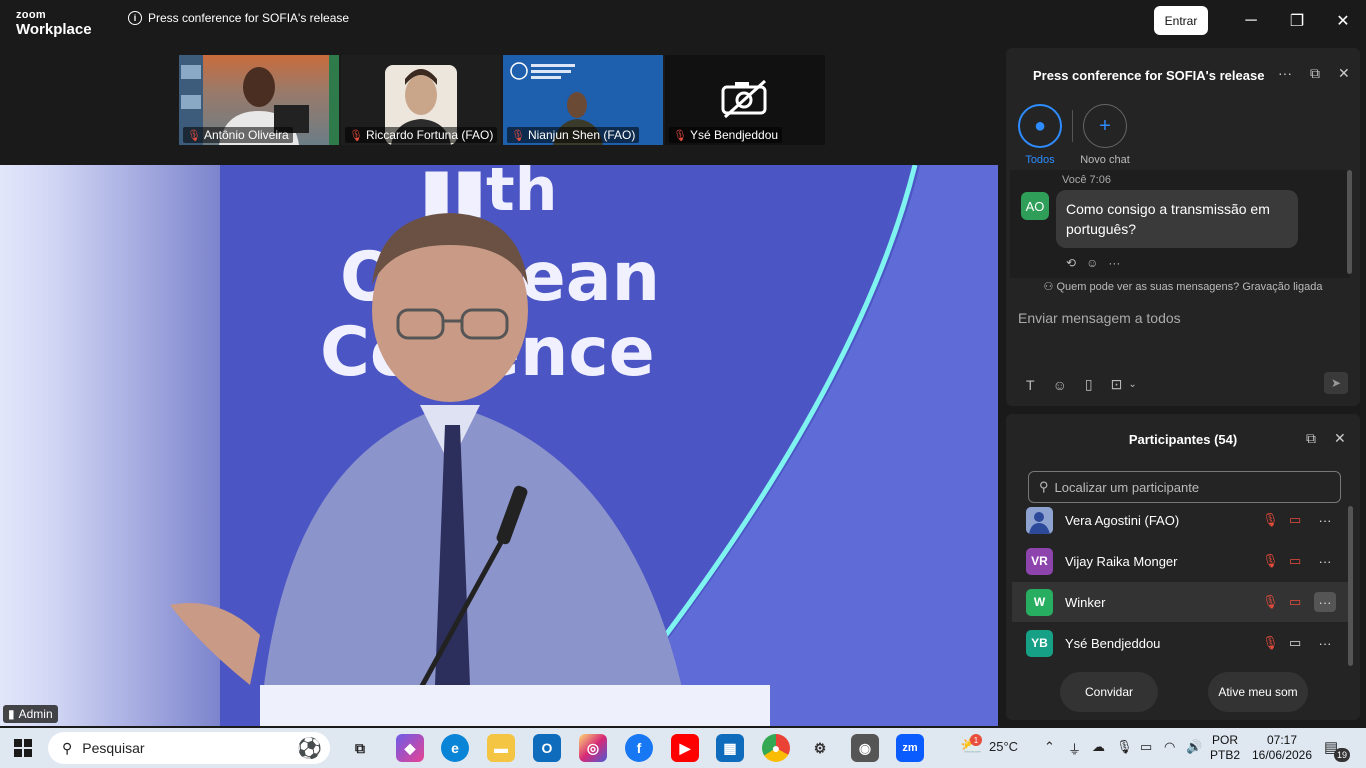  I want to click on chevron-down-icon: ⌄, so click(1132, 384).